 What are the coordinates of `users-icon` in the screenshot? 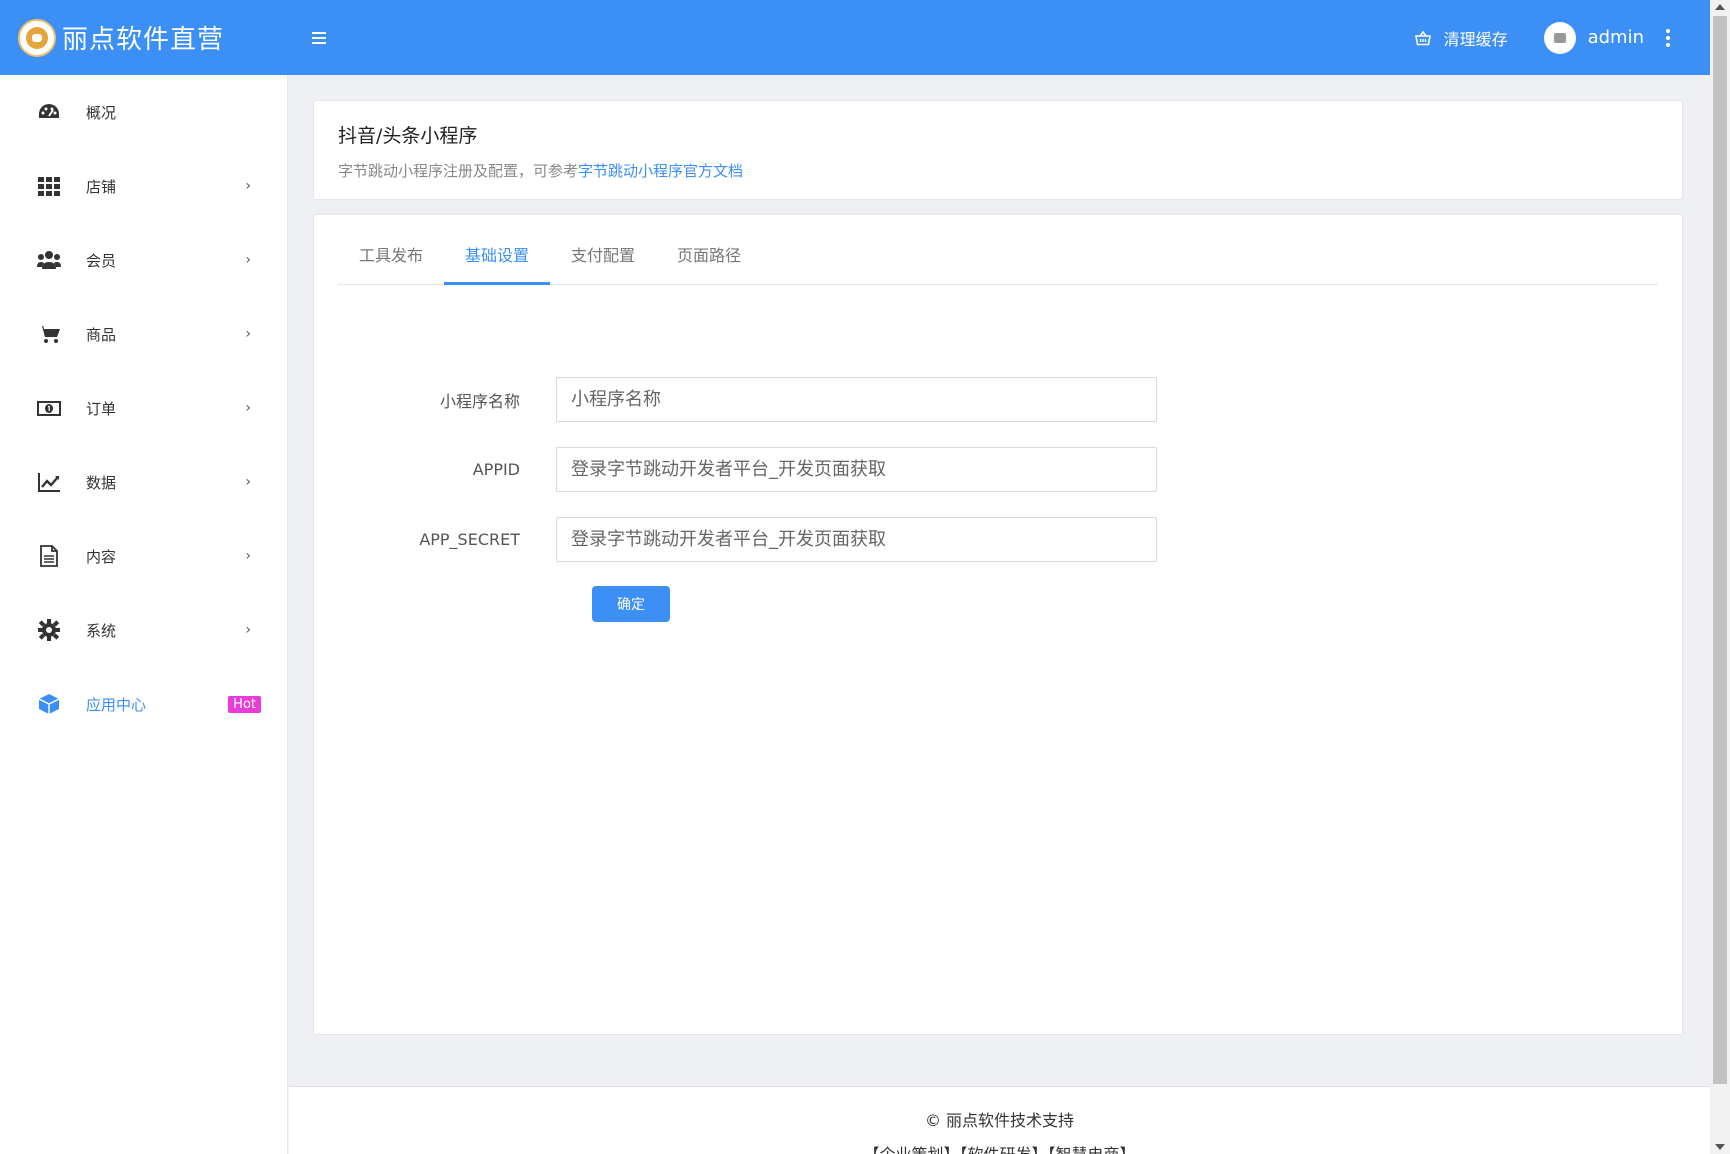 It's located at (49, 260).